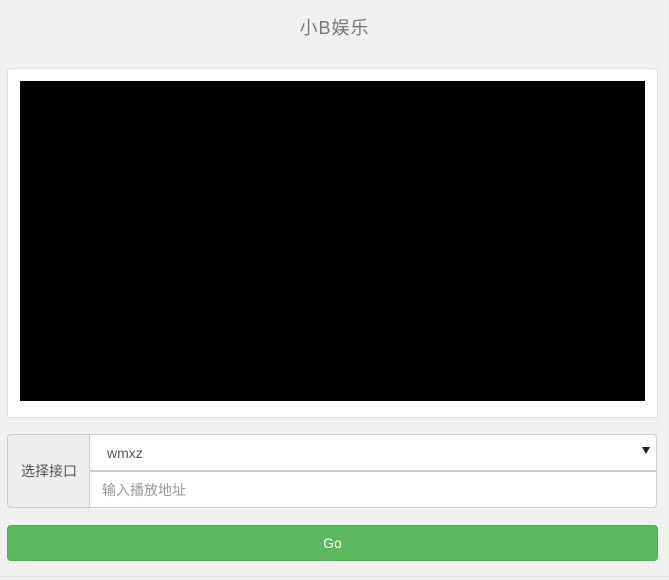  What do you see at coordinates (373, 489) in the screenshot?
I see `play-url-input` at bounding box center [373, 489].